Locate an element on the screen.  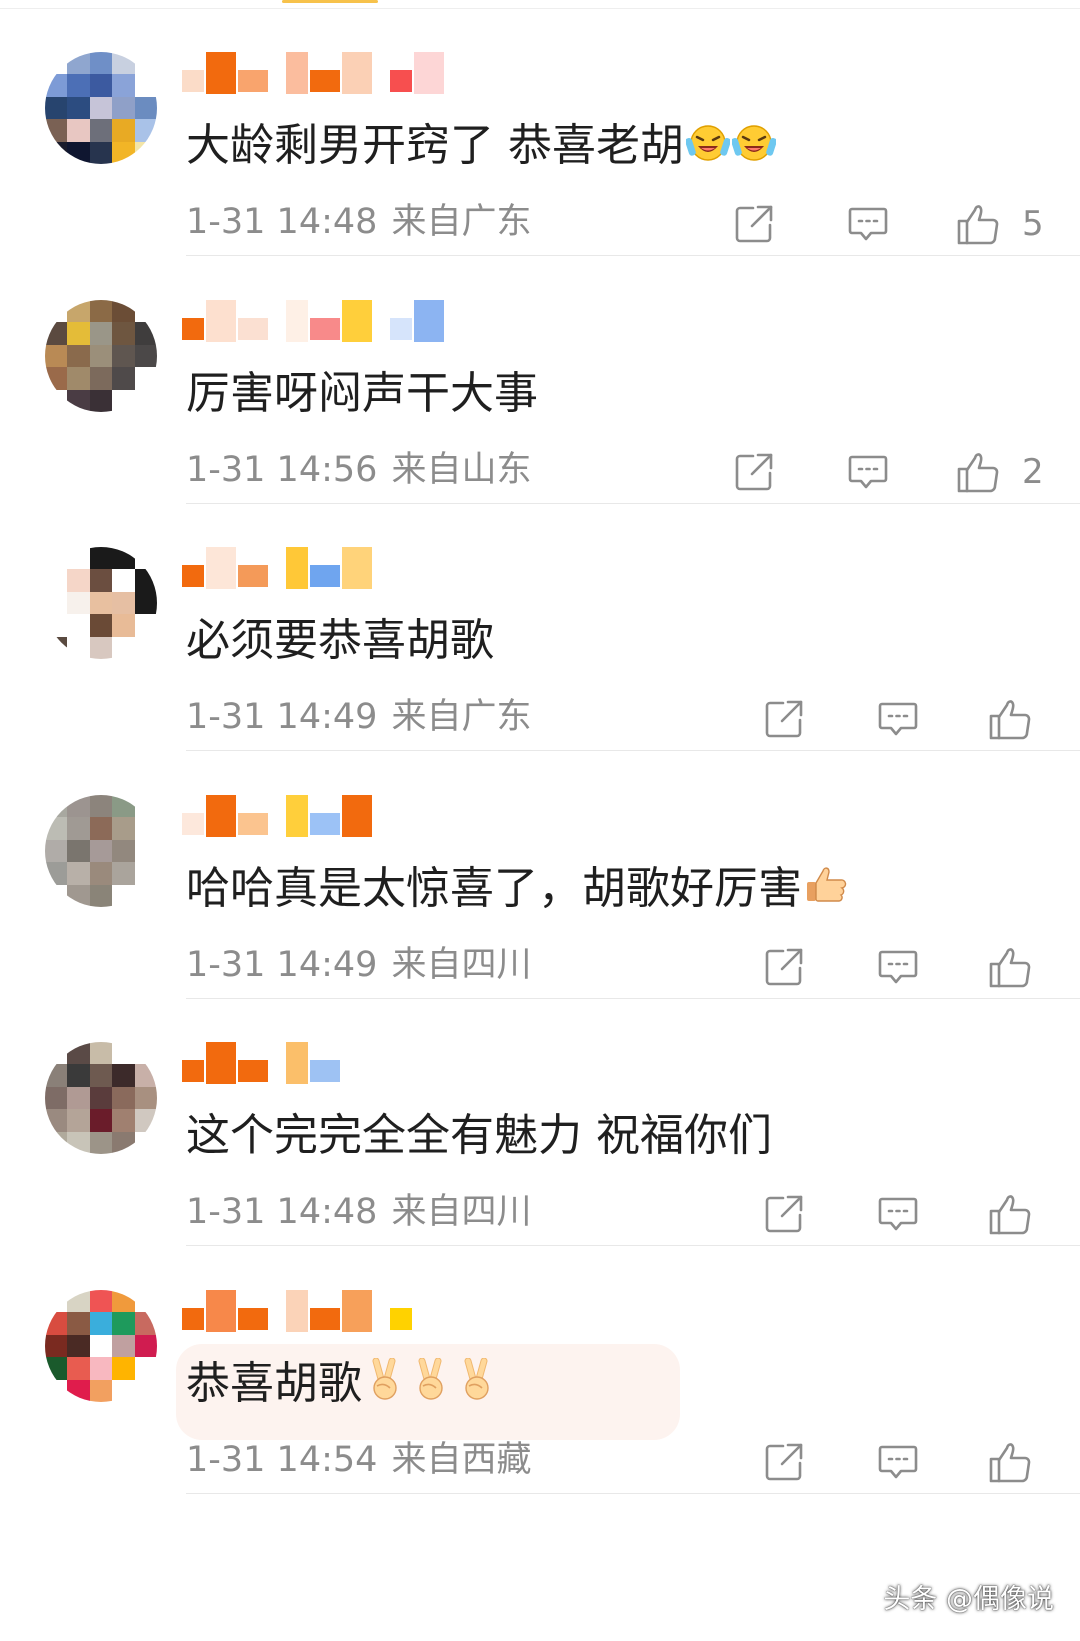
comment-location: 来自西藏 is located at coordinates (461, 1460).